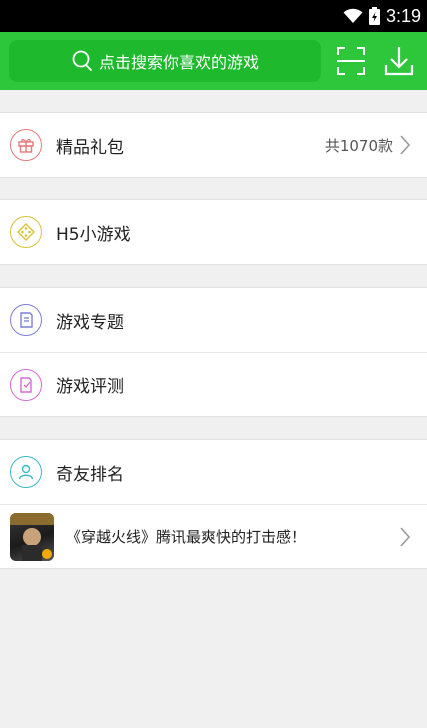 The width and height of the screenshot is (427, 728). What do you see at coordinates (90, 387) in the screenshot?
I see `game-reviews-label: 游戏评测` at bounding box center [90, 387].